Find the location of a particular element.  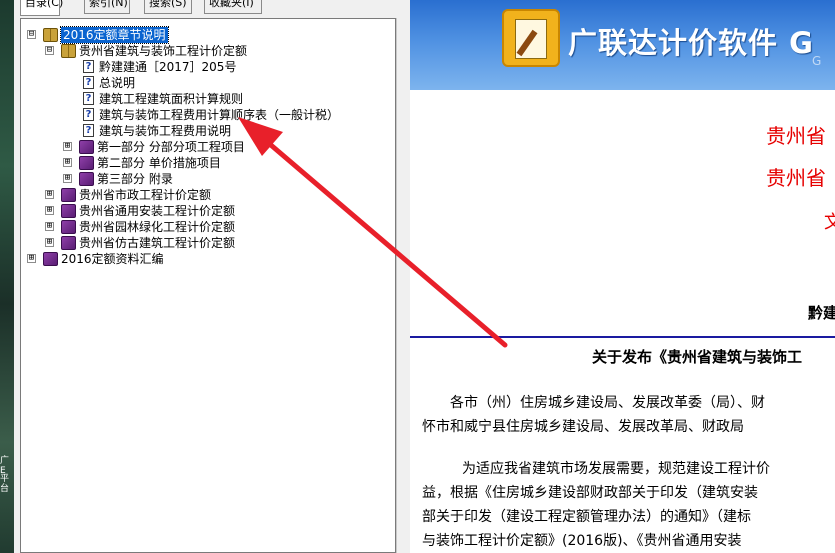

paragraph-line: 益，根据《住房城乡建设部财政部关于印发（建筑安装 is located at coordinates (590, 493).